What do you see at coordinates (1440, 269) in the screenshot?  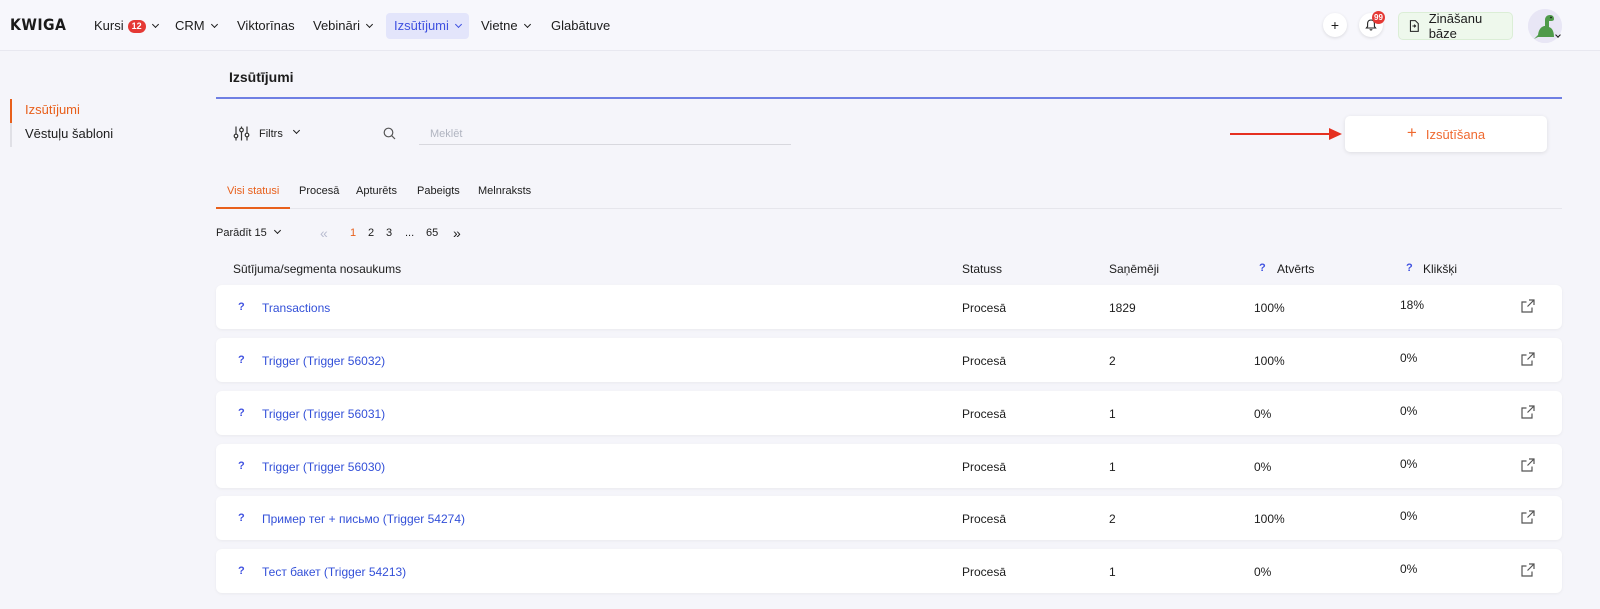 I see `column-header-clicks: Klikšķi` at bounding box center [1440, 269].